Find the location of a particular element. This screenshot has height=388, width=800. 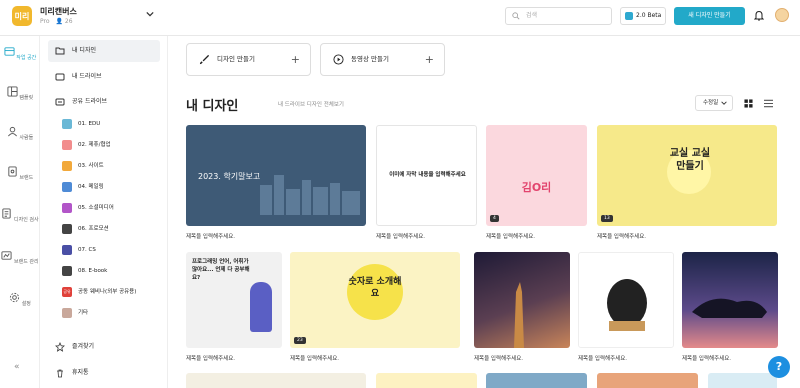

design-thumbnail: 숫자로 소개해요 23 is located at coordinates (375, 300).